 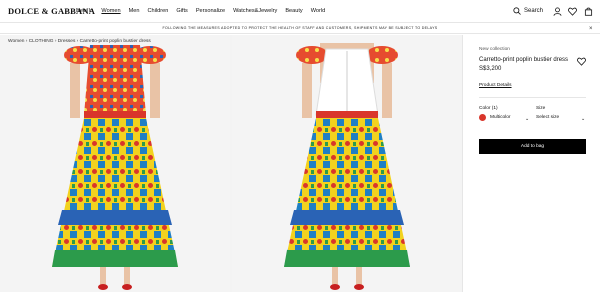 What do you see at coordinates (157, 11) in the screenshot?
I see `nav-item-children: Children` at bounding box center [157, 11].